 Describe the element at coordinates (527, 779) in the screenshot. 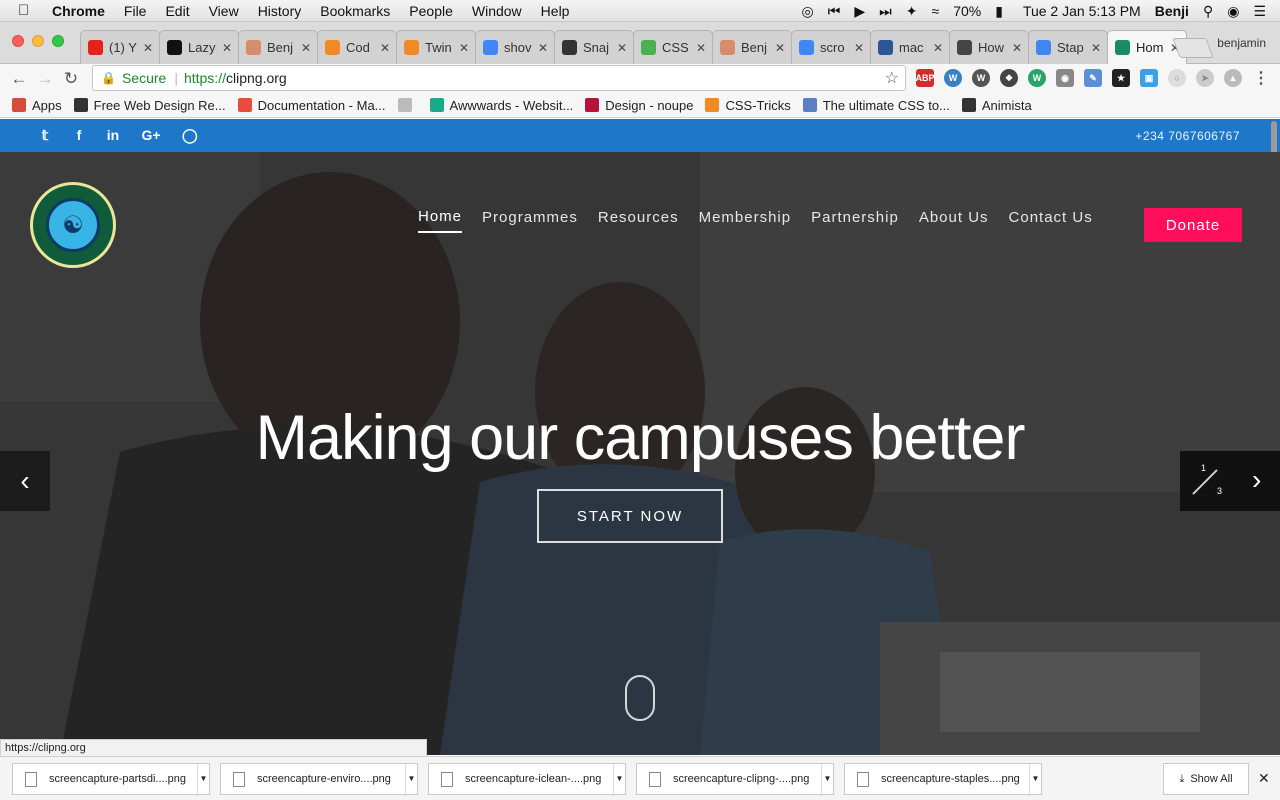

I see `download-item: screencapture-iclean-....png ▼` at that location.